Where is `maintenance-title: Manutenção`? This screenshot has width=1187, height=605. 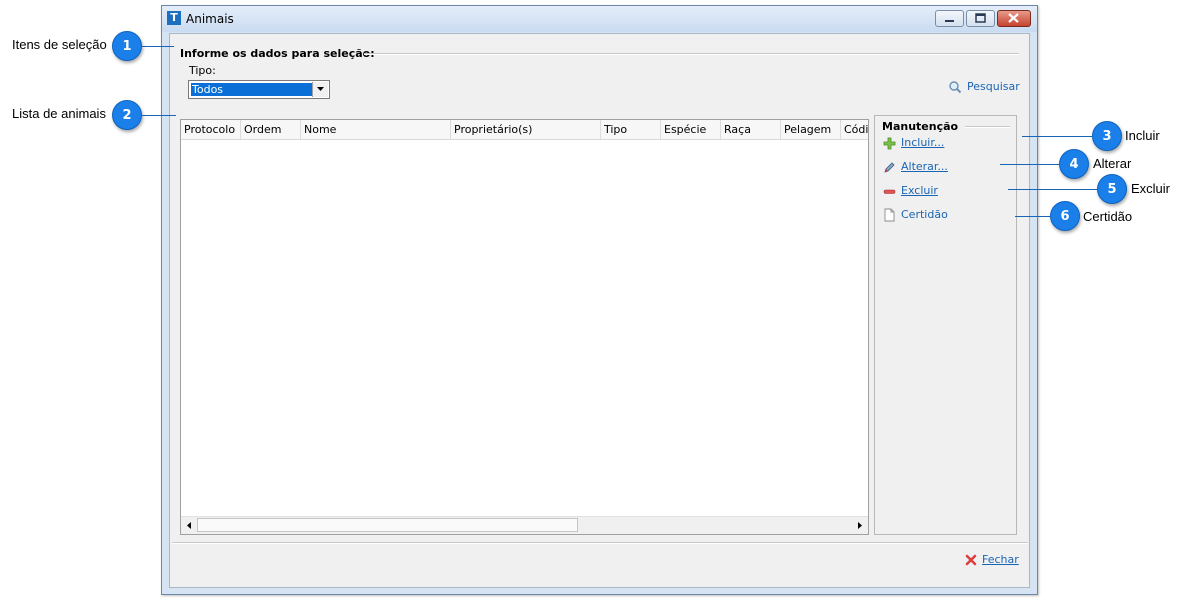
maintenance-title: Manutenção is located at coordinates (920, 126).